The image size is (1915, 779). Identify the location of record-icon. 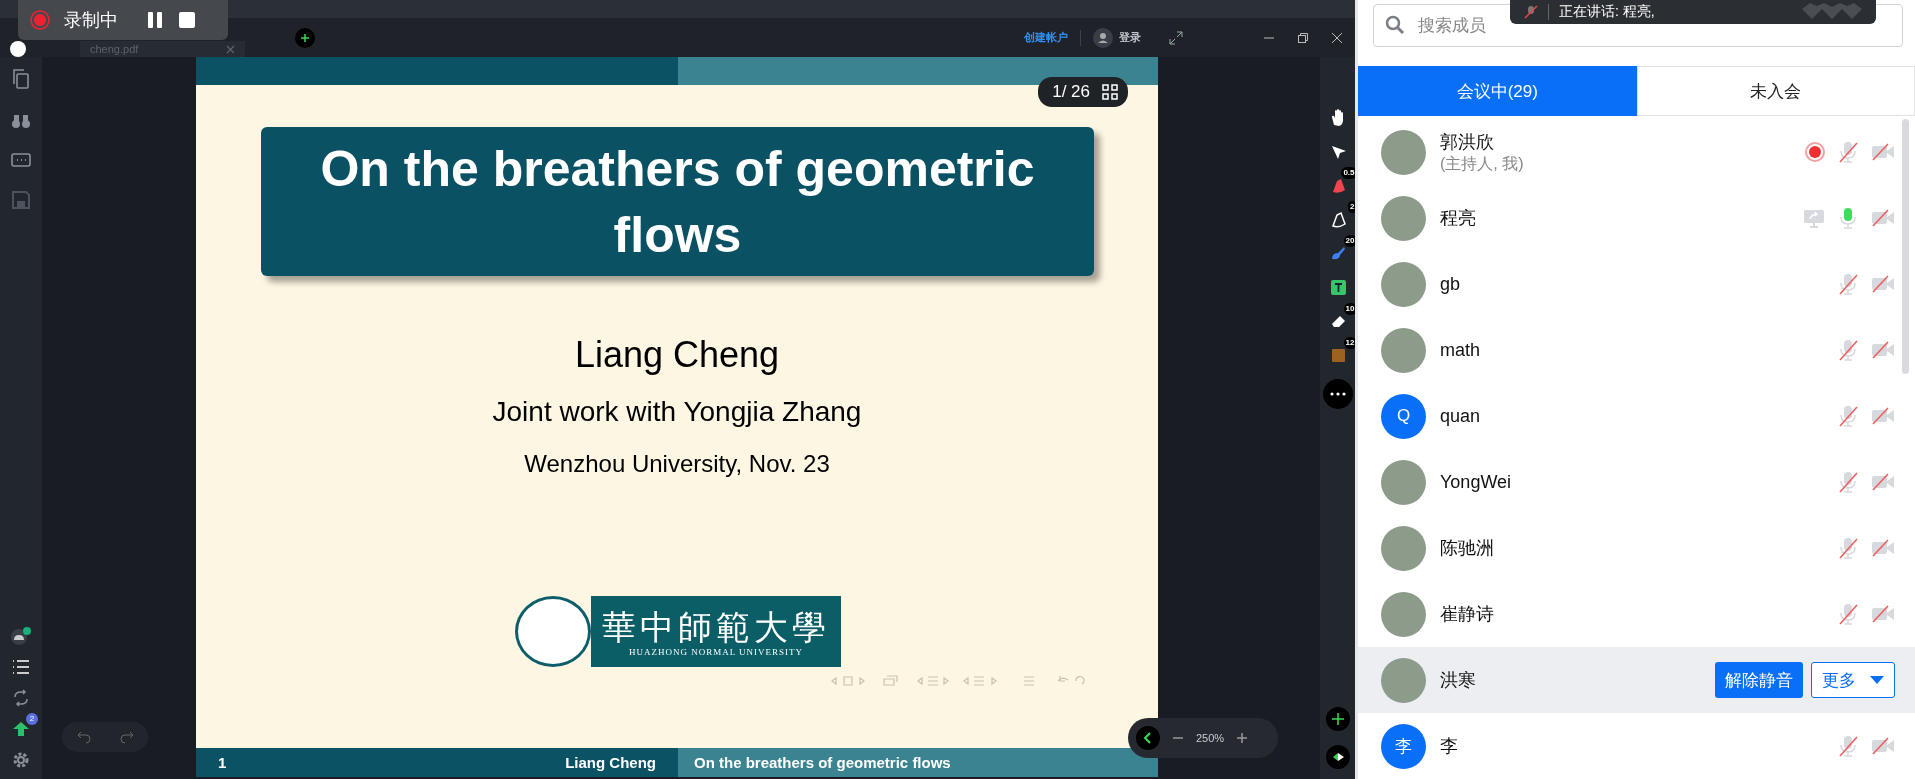
(40, 20).